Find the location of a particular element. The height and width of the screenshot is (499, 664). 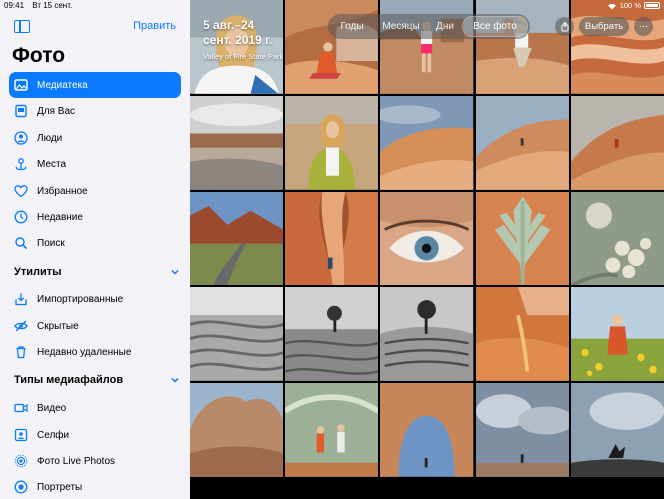

segment-all-photos: Все фото is located at coordinates (495, 26).